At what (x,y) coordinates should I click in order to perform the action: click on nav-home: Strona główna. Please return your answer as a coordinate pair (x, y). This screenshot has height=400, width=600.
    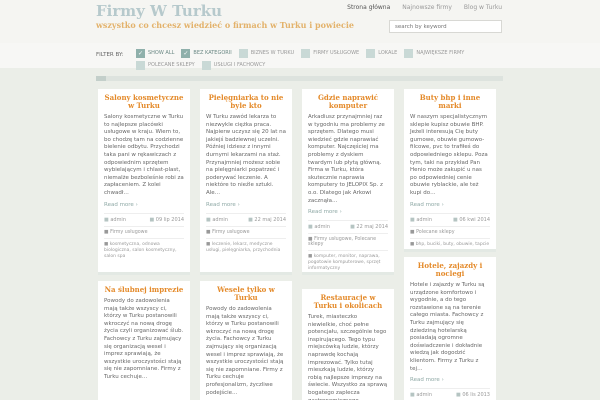
    Looking at the image, I should click on (368, 7).